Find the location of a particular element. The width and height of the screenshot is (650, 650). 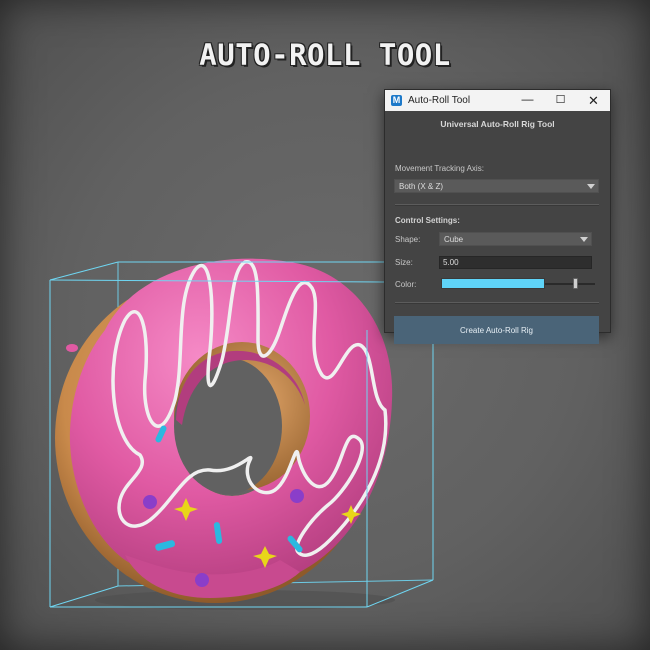

size-value: 5.00 is located at coordinates (451, 262).